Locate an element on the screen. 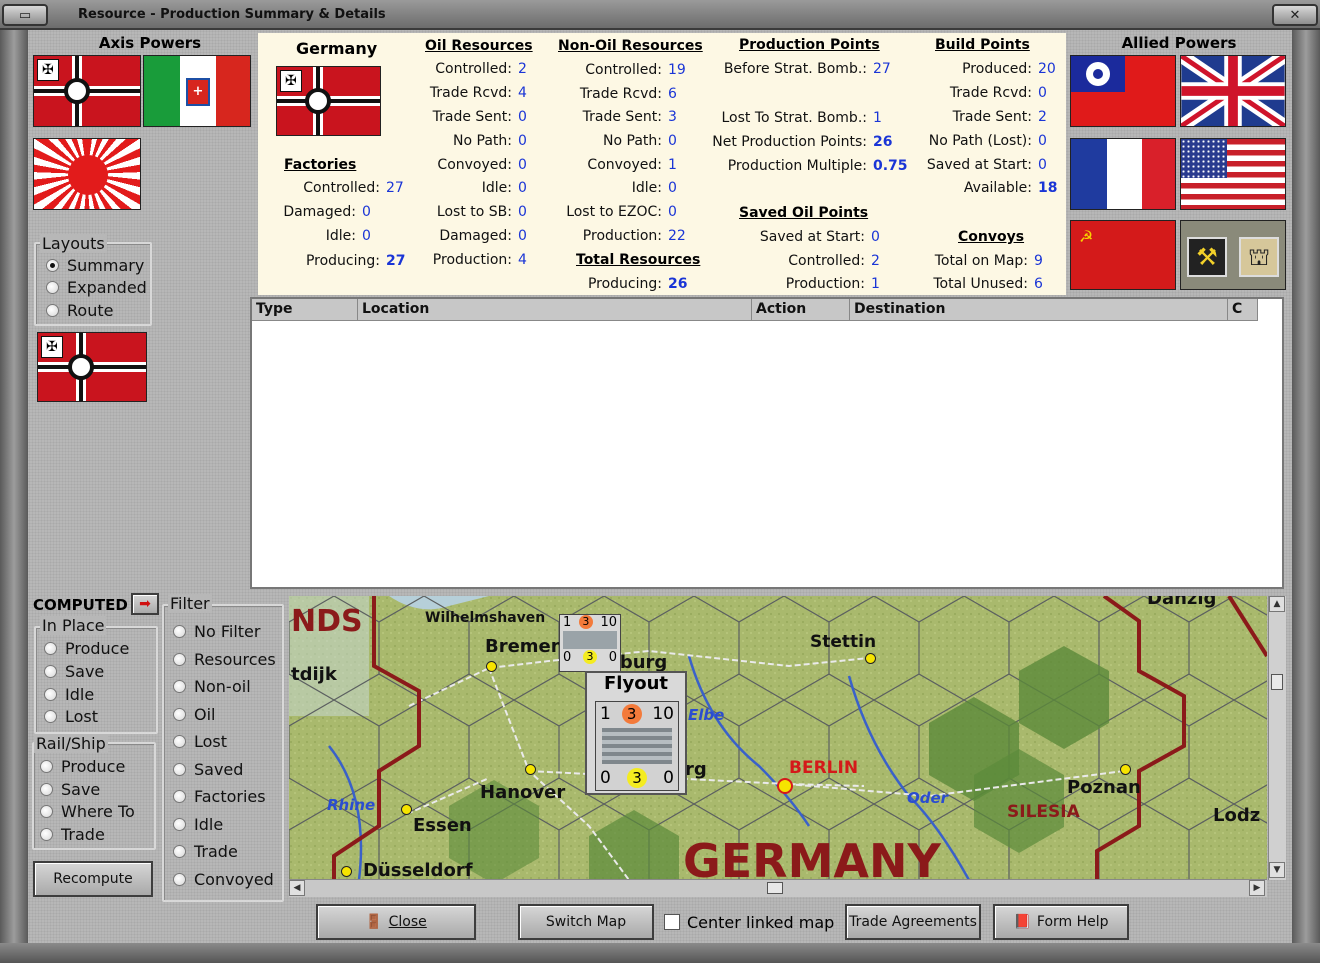  in-place-produce-radio: Produce is located at coordinates (86, 648).